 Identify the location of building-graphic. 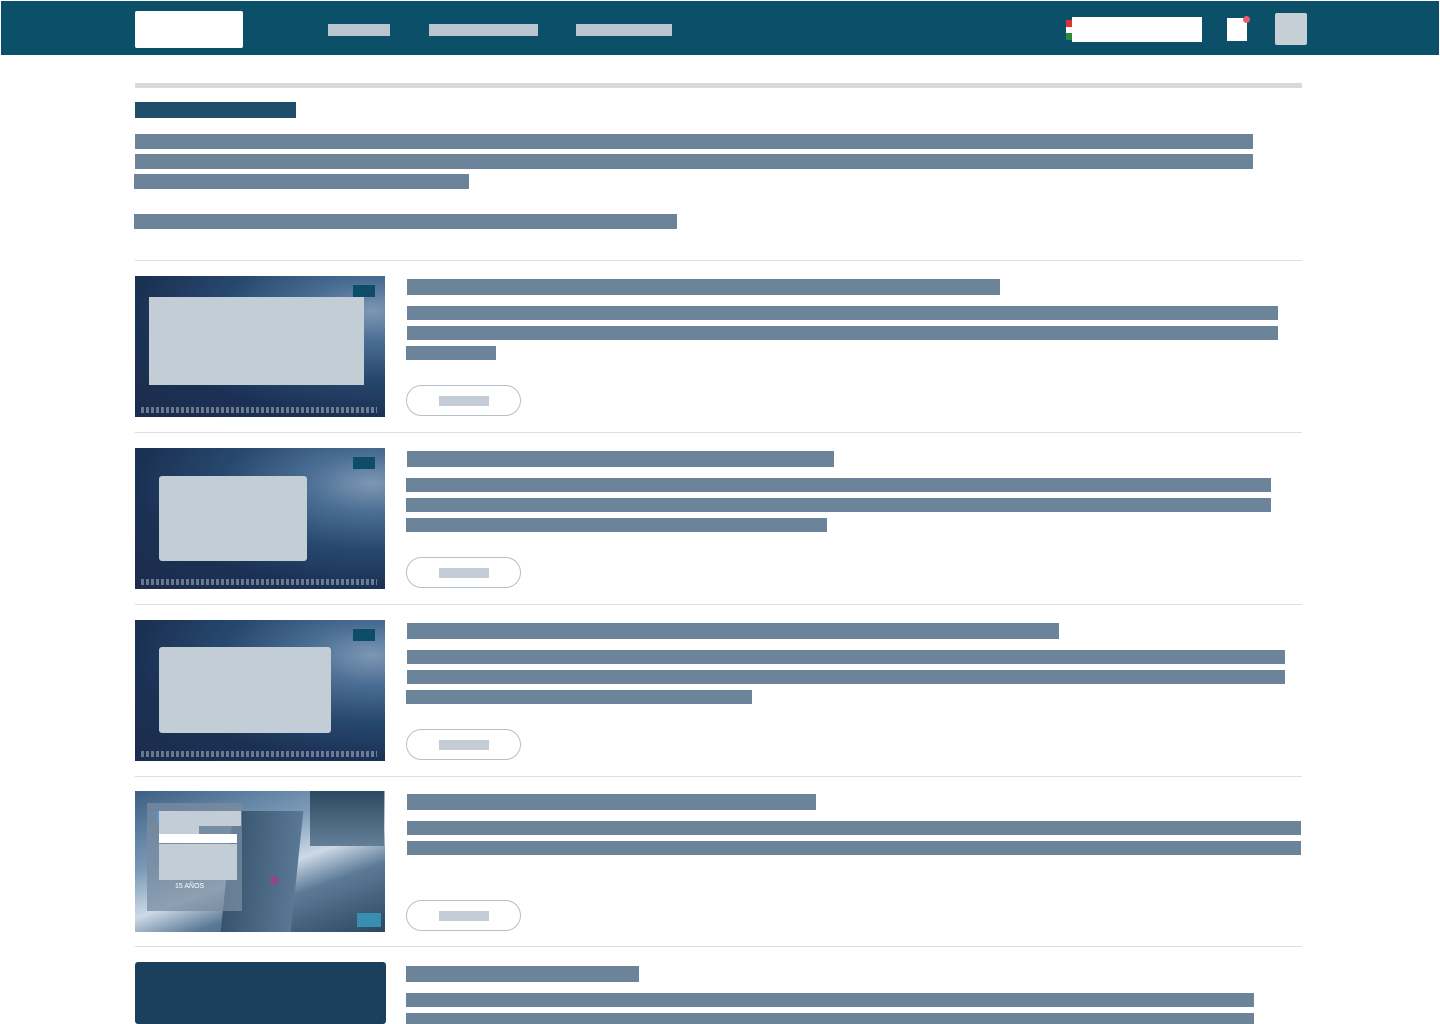
(347, 818).